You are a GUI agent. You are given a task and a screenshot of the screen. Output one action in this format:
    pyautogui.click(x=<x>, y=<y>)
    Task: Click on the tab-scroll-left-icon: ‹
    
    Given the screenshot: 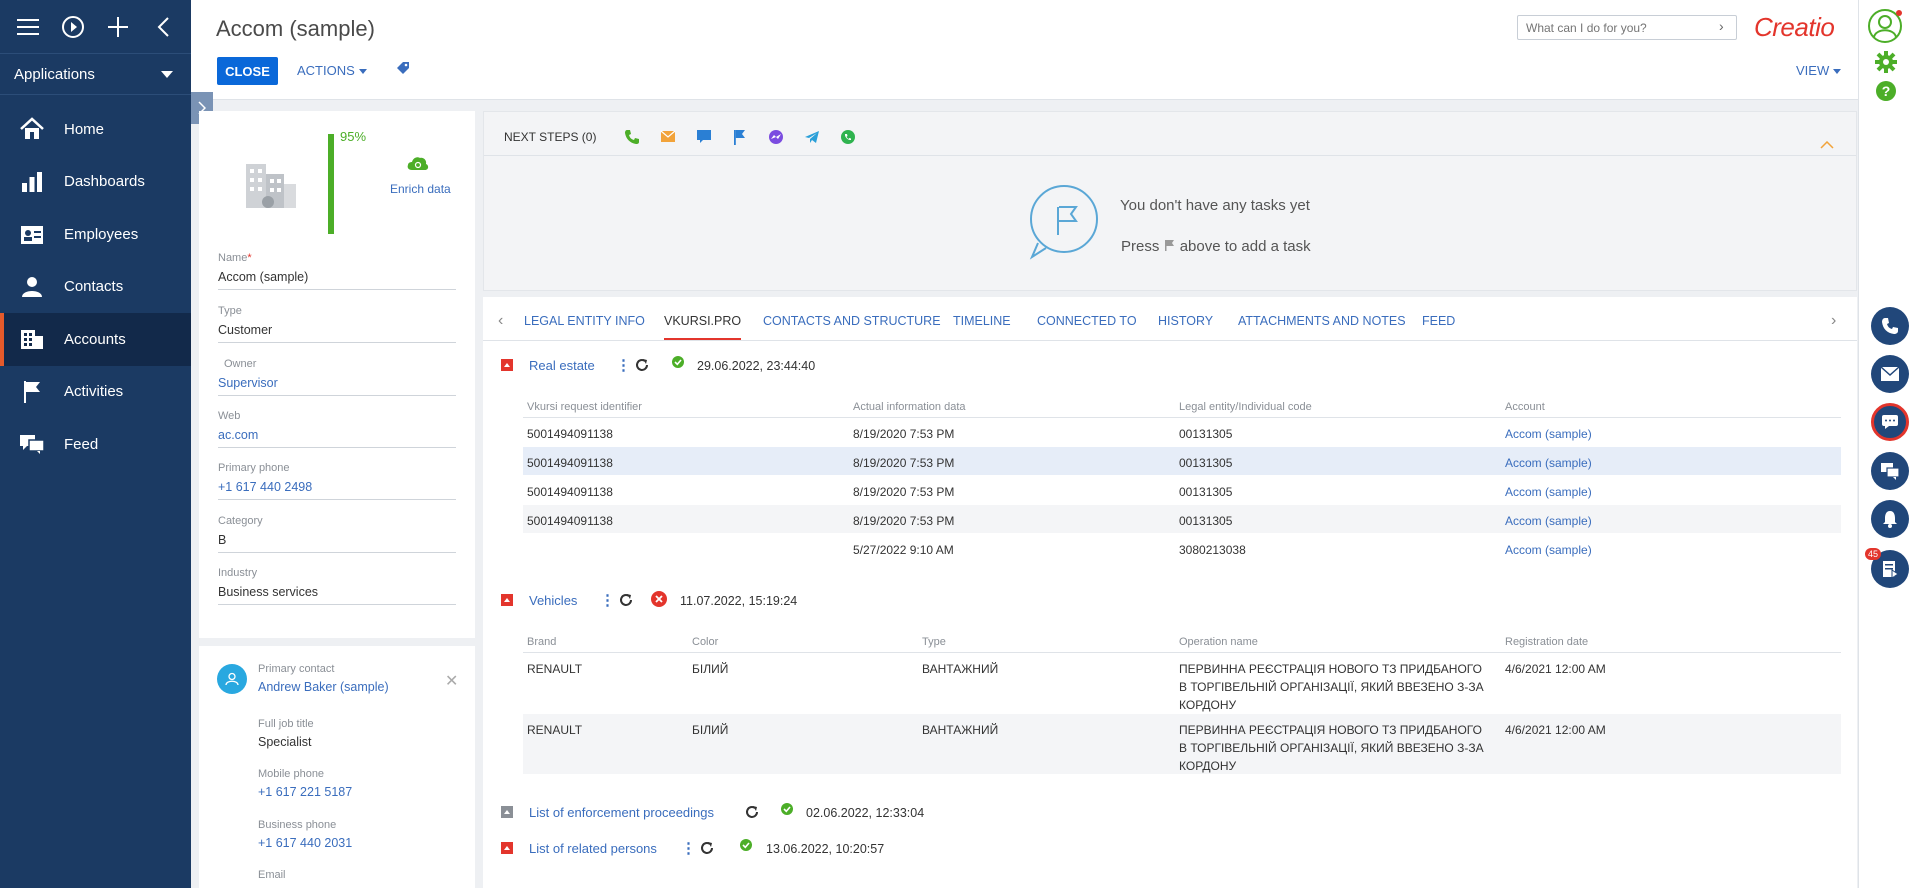 What is the action you would take?
    pyautogui.click(x=500, y=321)
    